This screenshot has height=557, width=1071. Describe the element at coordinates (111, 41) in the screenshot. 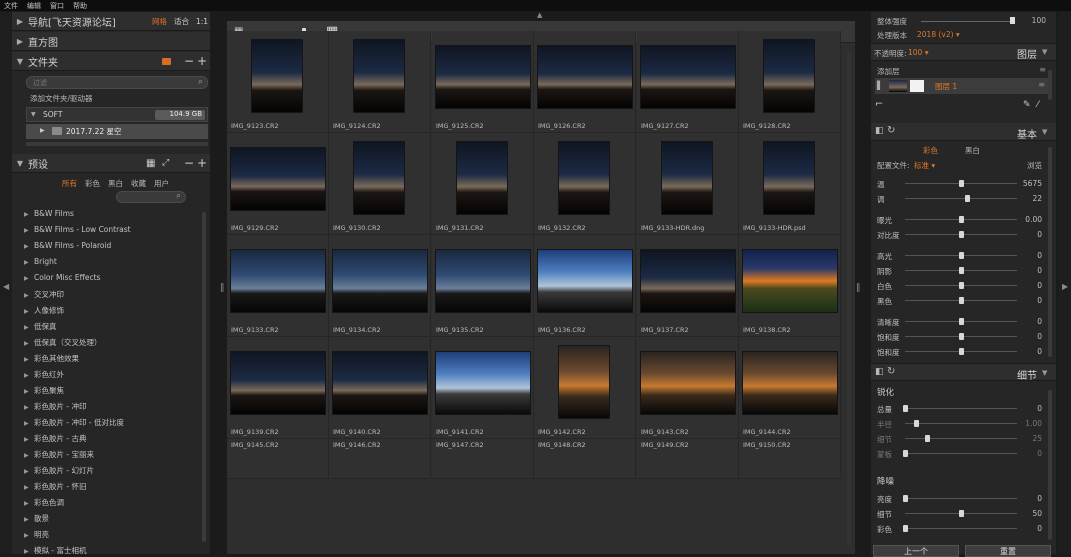

I see `histogram-header: ▶ 直方图` at that location.